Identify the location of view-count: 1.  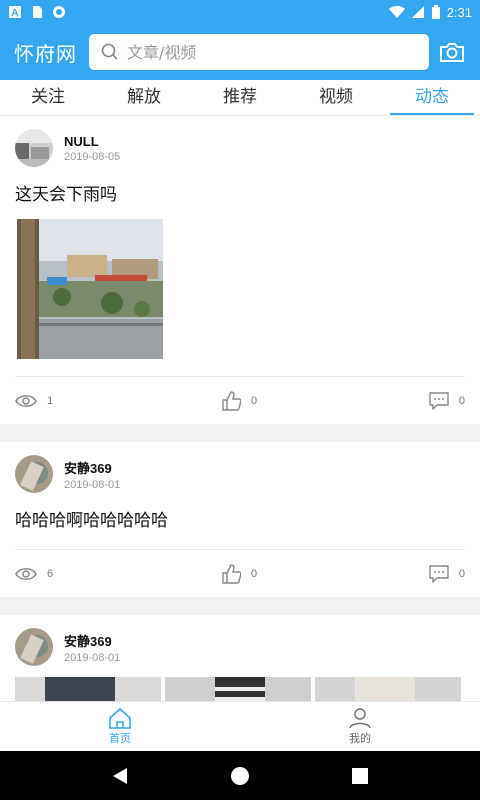
(34, 401).